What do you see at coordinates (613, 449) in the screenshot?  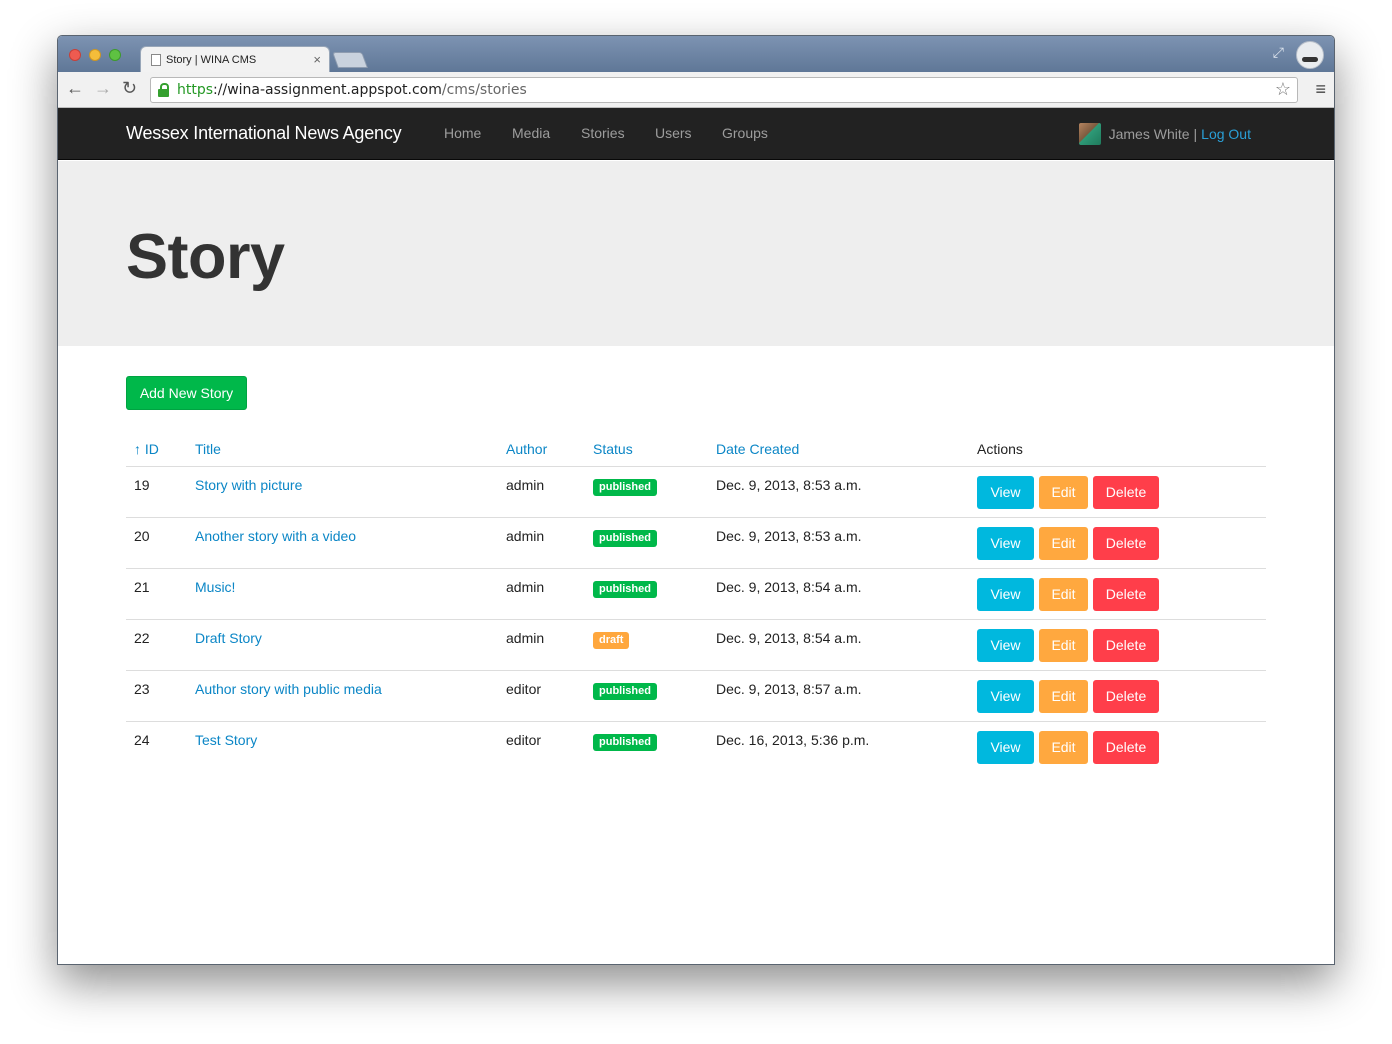 I see `column-header-status: Status` at bounding box center [613, 449].